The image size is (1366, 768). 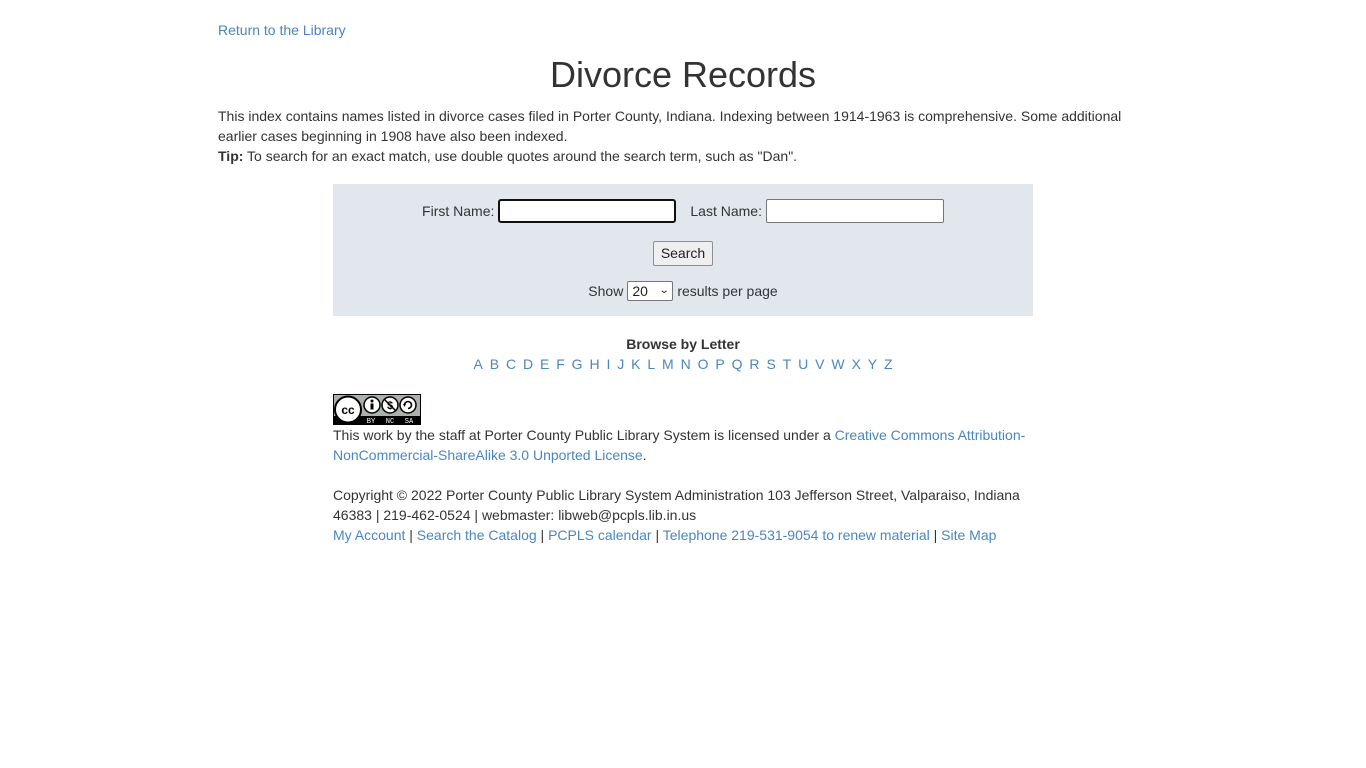 What do you see at coordinates (608, 364) in the screenshot?
I see `letter-link-i: I` at bounding box center [608, 364].